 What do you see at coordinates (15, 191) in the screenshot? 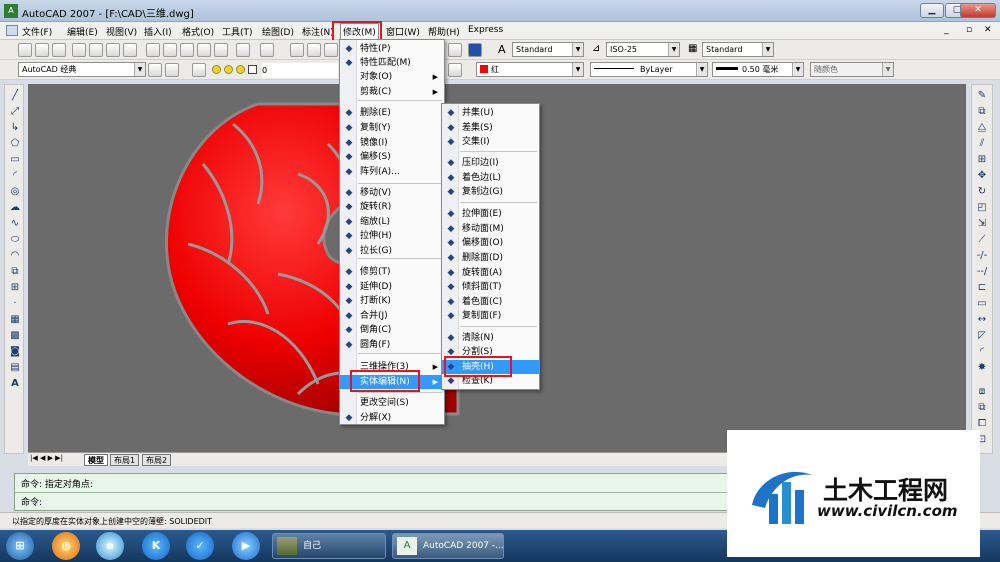
I see `circle-icon: ◎` at bounding box center [15, 191].